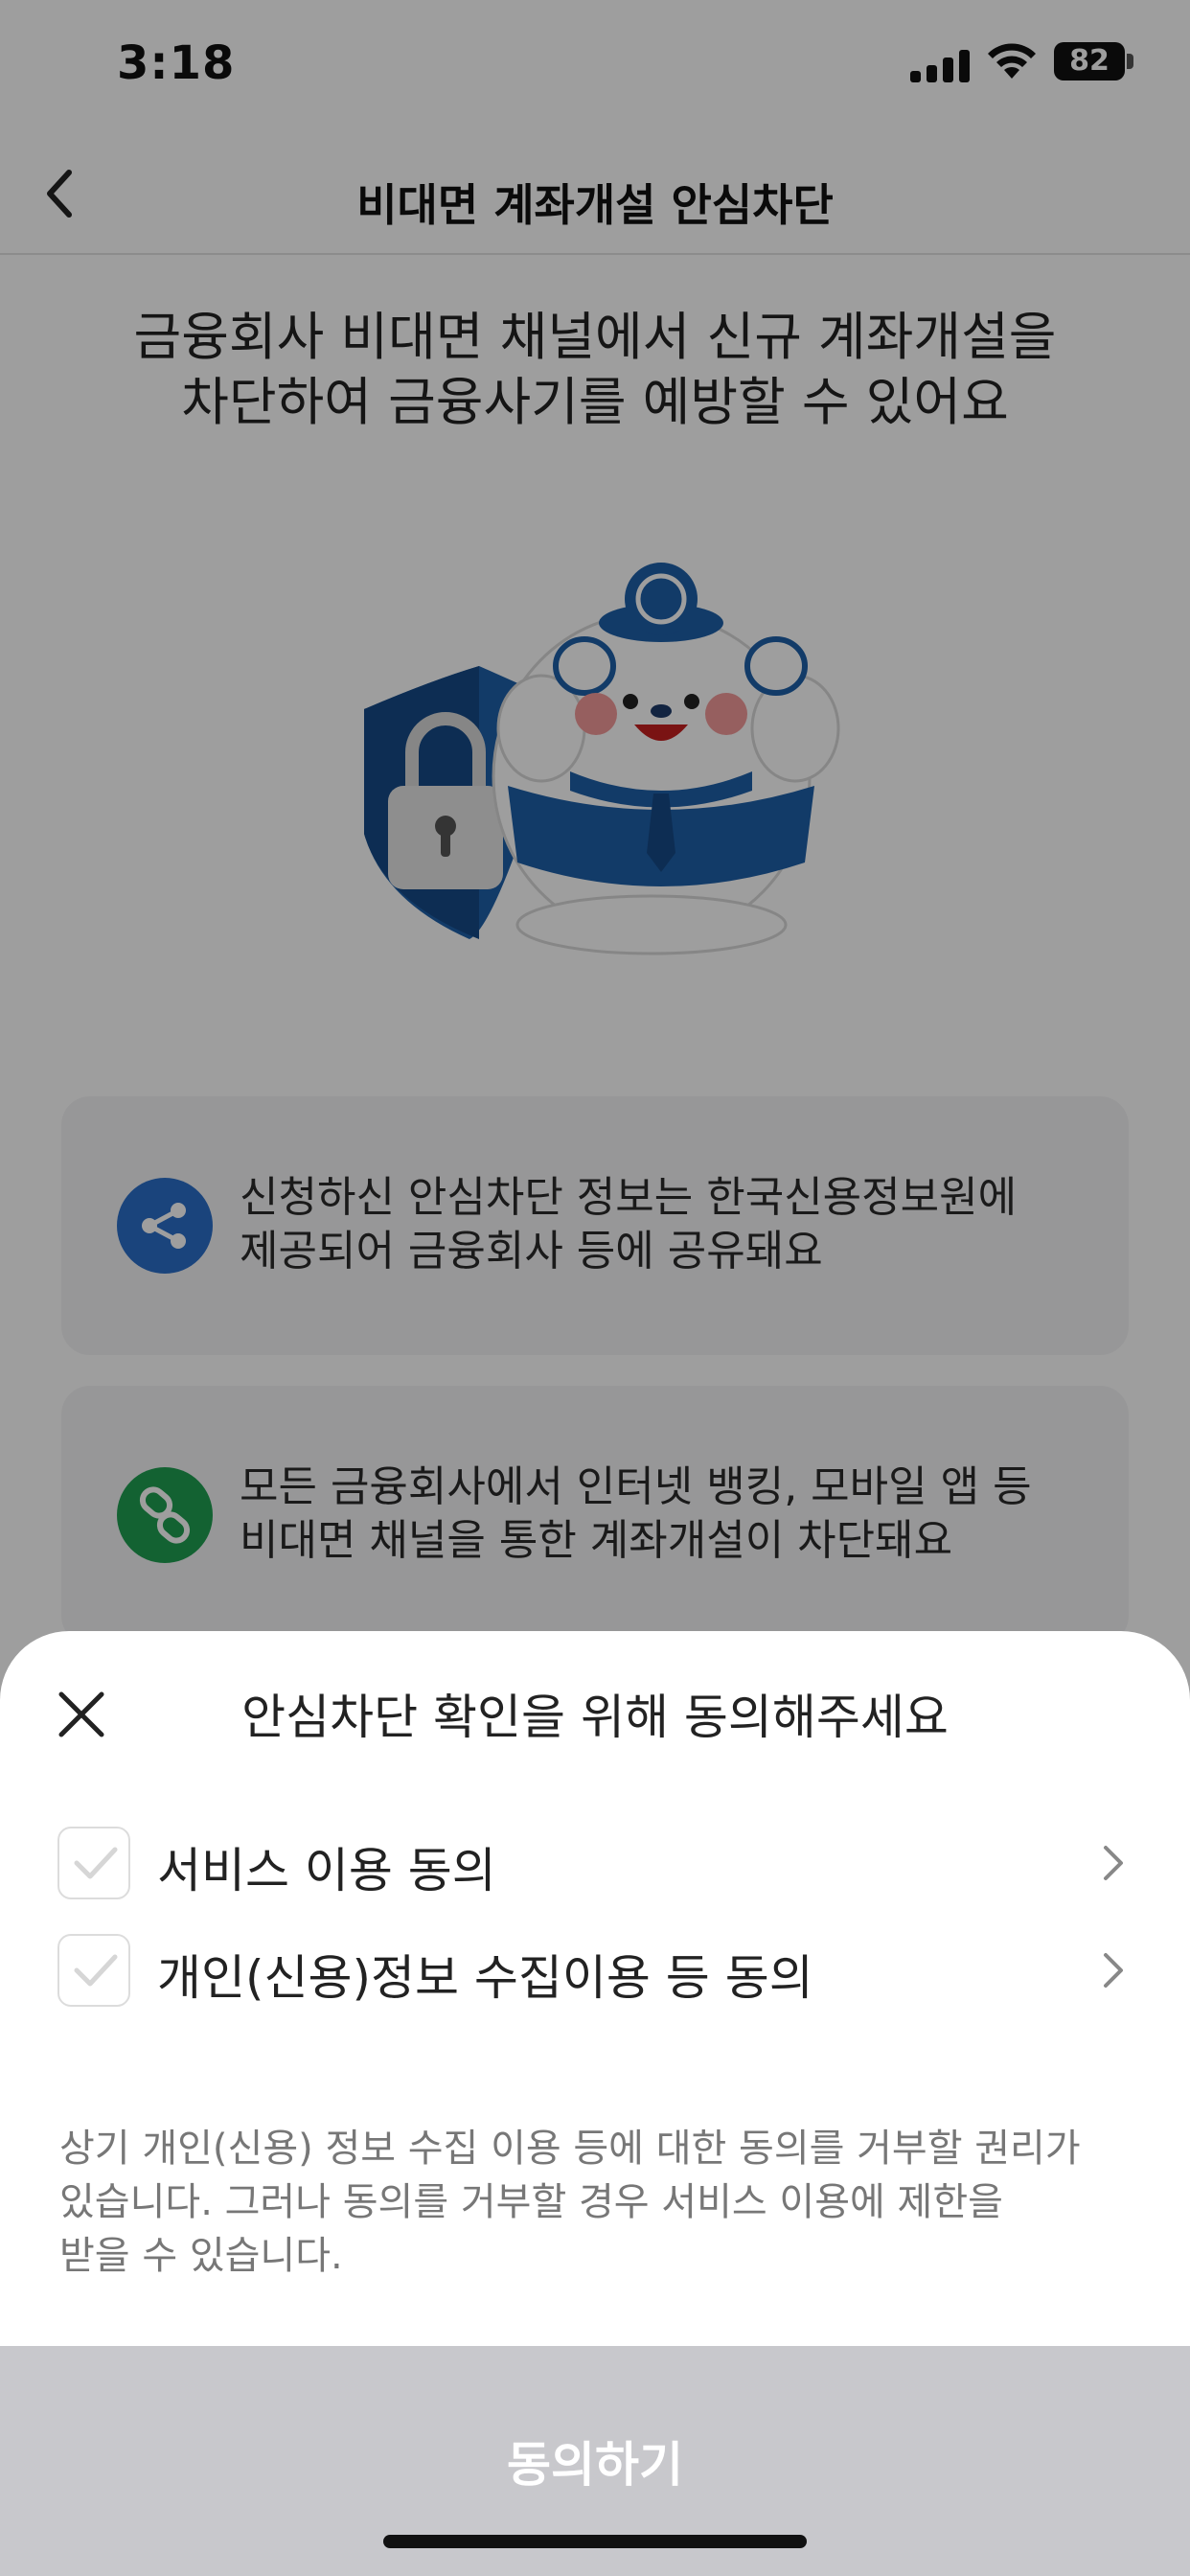 Image resolution: width=1190 pixels, height=2576 pixels. What do you see at coordinates (595, 1863) in the screenshot?
I see `agreement-row-service: 서비스 이용 동의` at bounding box center [595, 1863].